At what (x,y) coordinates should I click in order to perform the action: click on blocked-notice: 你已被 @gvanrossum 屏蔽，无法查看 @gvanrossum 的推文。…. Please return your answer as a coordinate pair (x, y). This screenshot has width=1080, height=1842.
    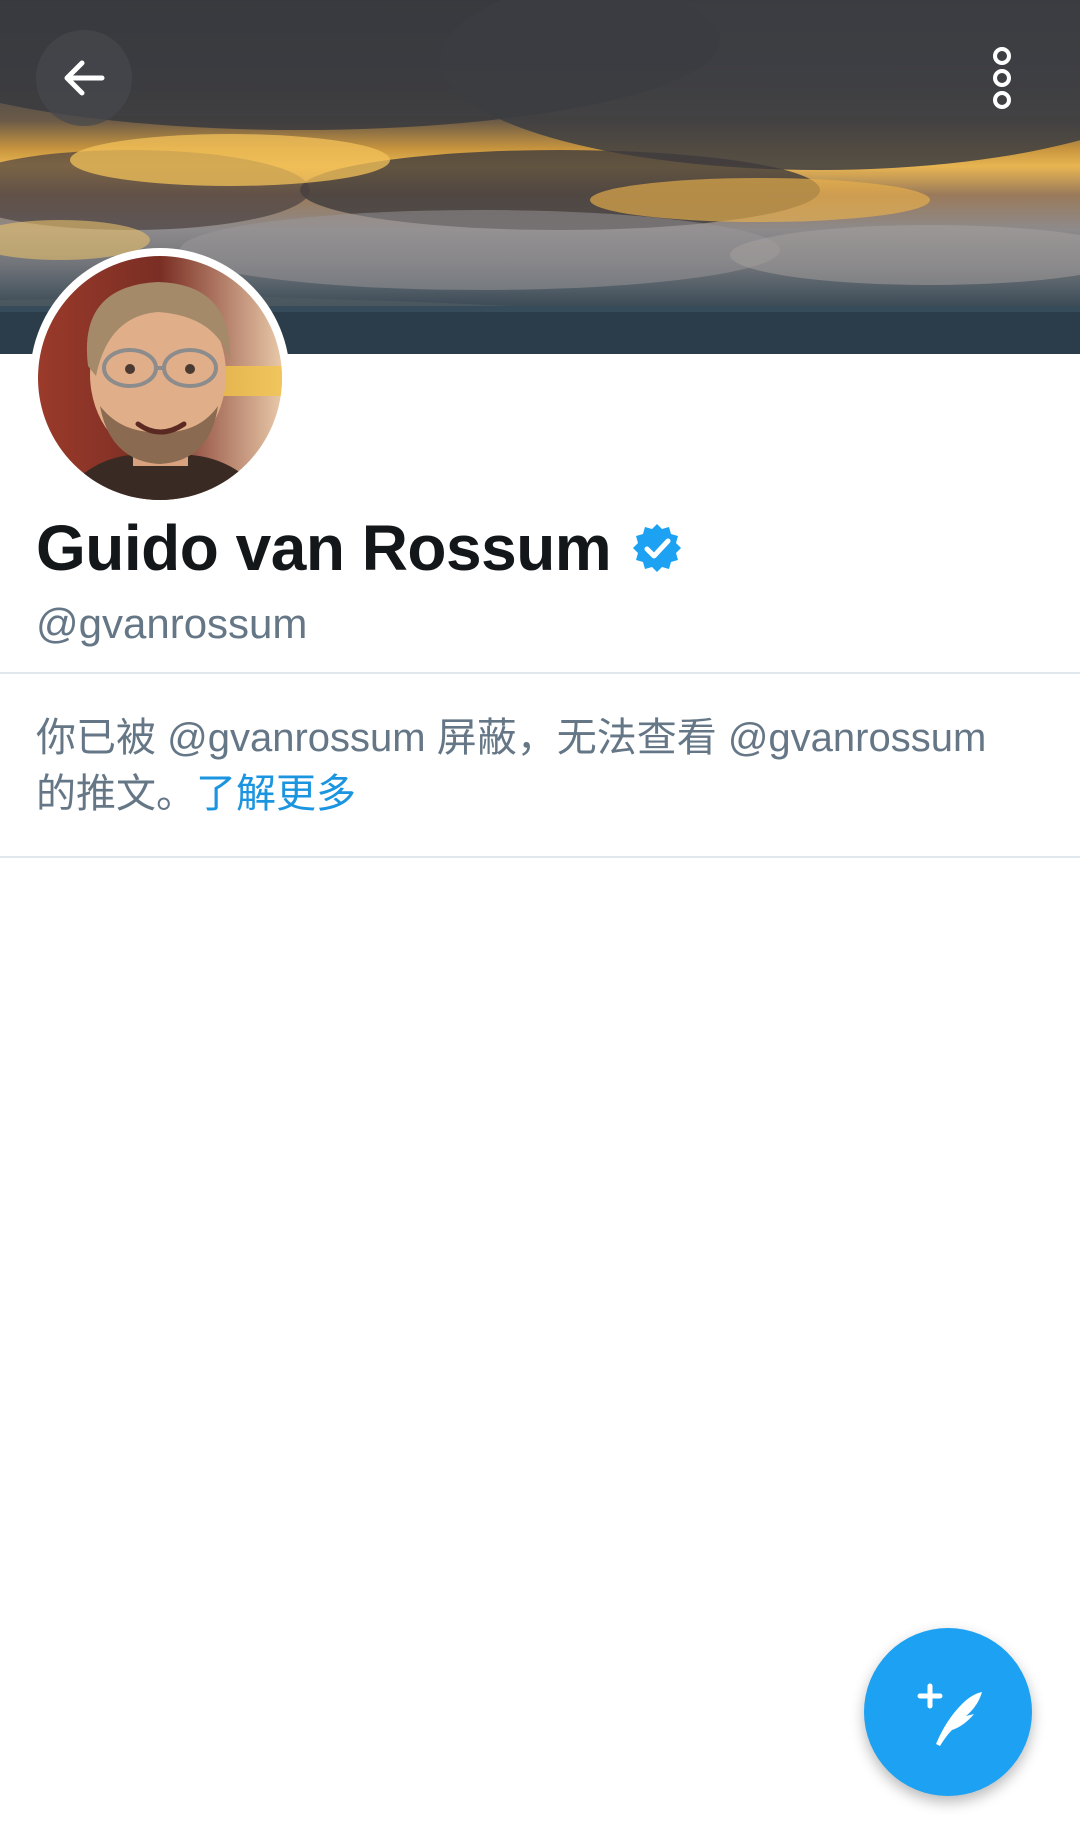
    Looking at the image, I should click on (536, 766).